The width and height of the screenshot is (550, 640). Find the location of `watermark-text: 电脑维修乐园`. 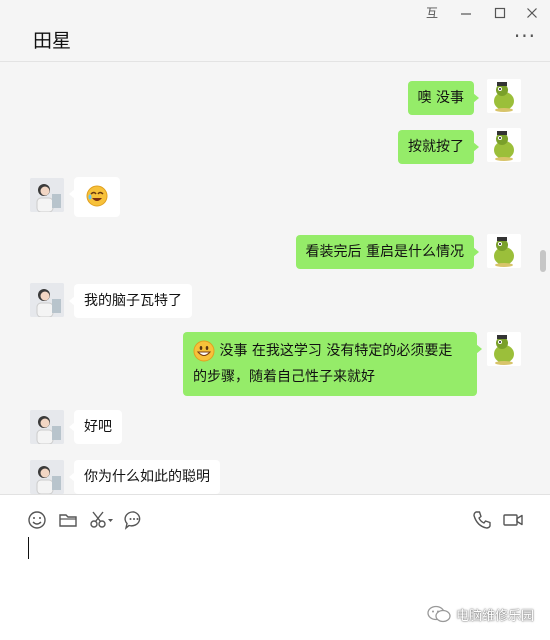

watermark-text: 电脑维修乐园 is located at coordinates (494, 616).